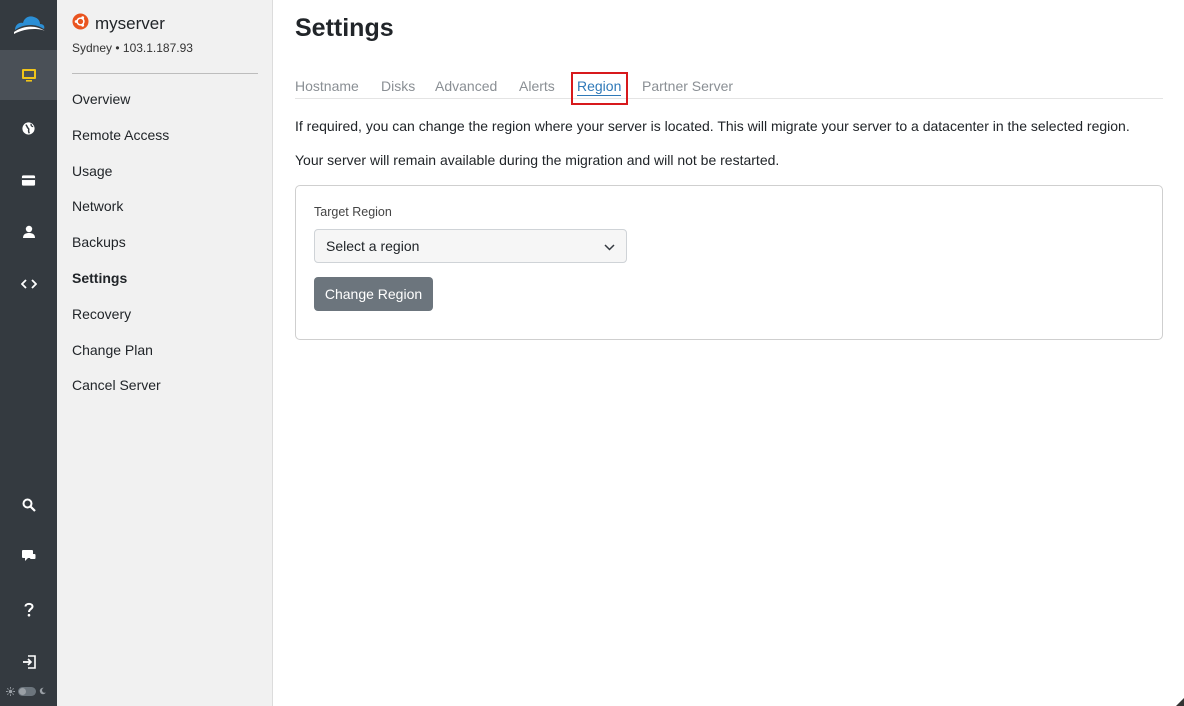 The width and height of the screenshot is (1184, 706). What do you see at coordinates (609, 246) in the screenshot?
I see `chevron-down-icon` at bounding box center [609, 246].